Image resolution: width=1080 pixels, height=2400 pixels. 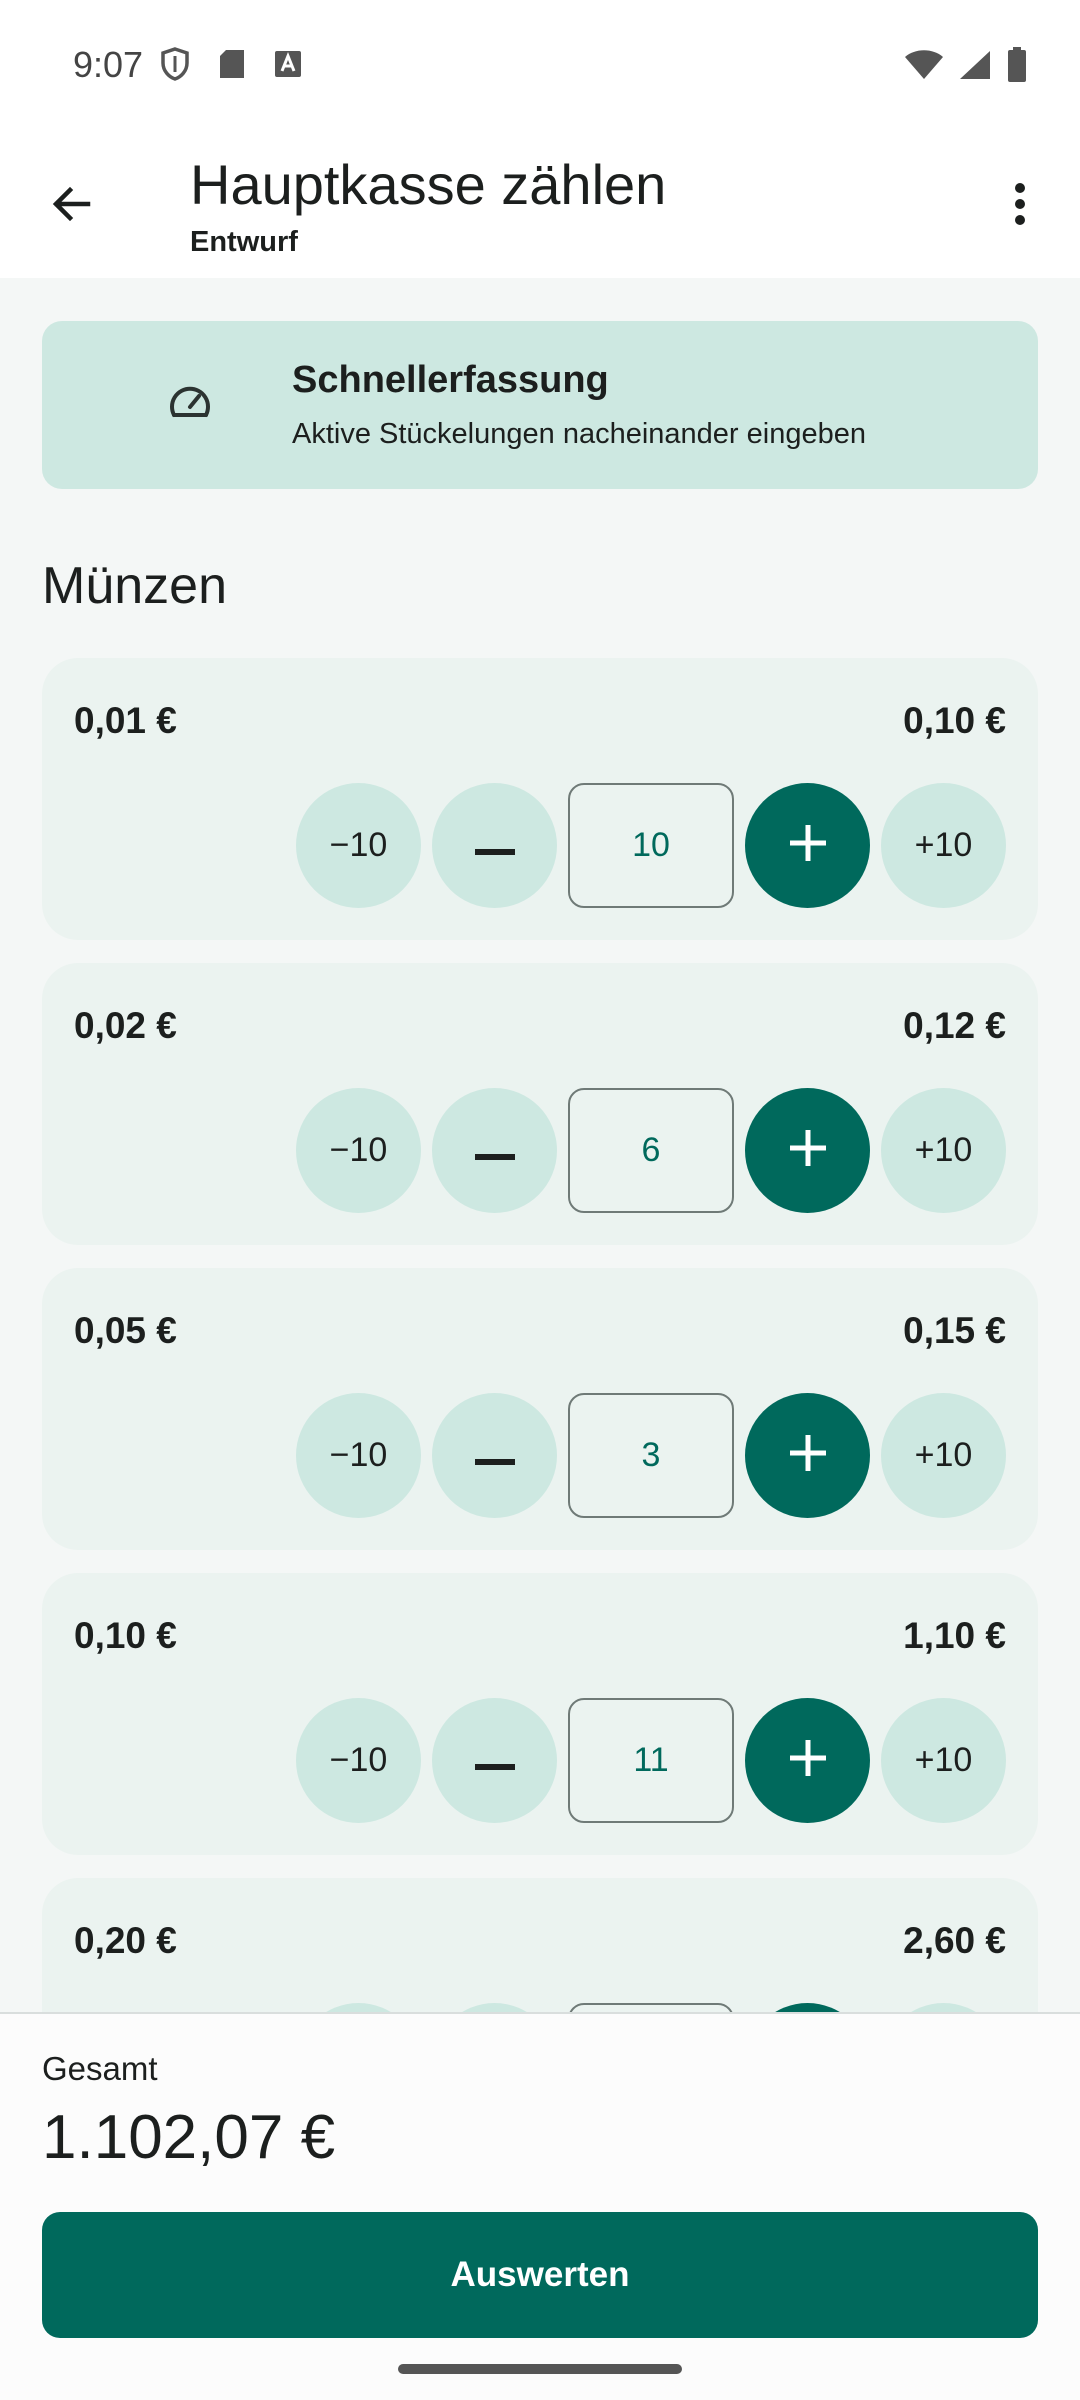 I want to click on total-value: 1.102,07 €, so click(x=189, y=2137).